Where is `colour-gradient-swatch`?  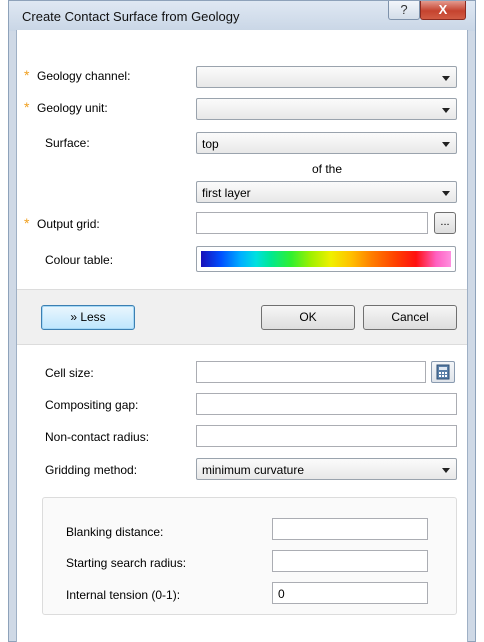
colour-gradient-swatch is located at coordinates (326, 259).